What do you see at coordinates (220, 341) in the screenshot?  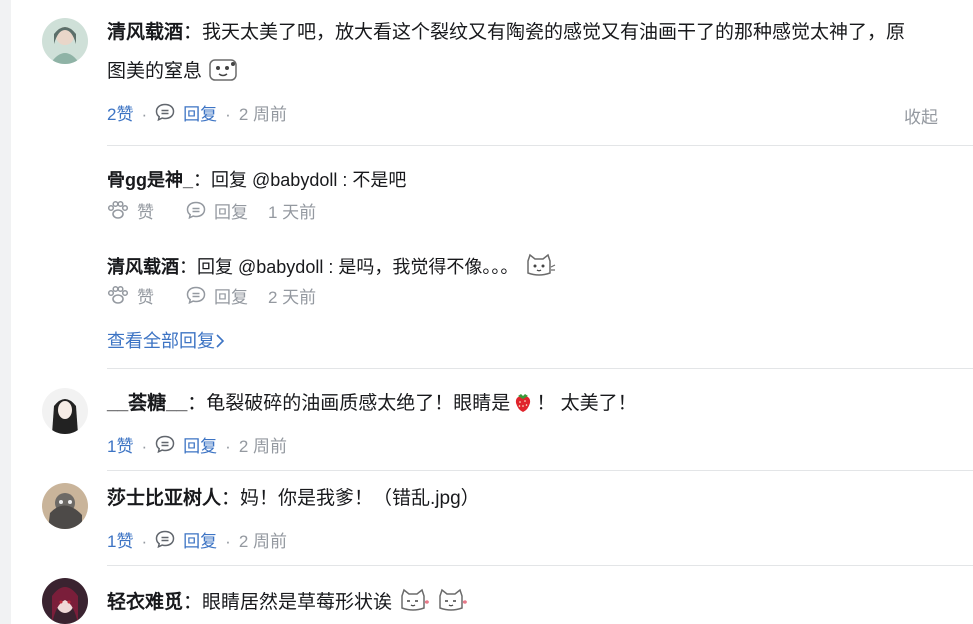 I see `chevron-right-icon` at bounding box center [220, 341].